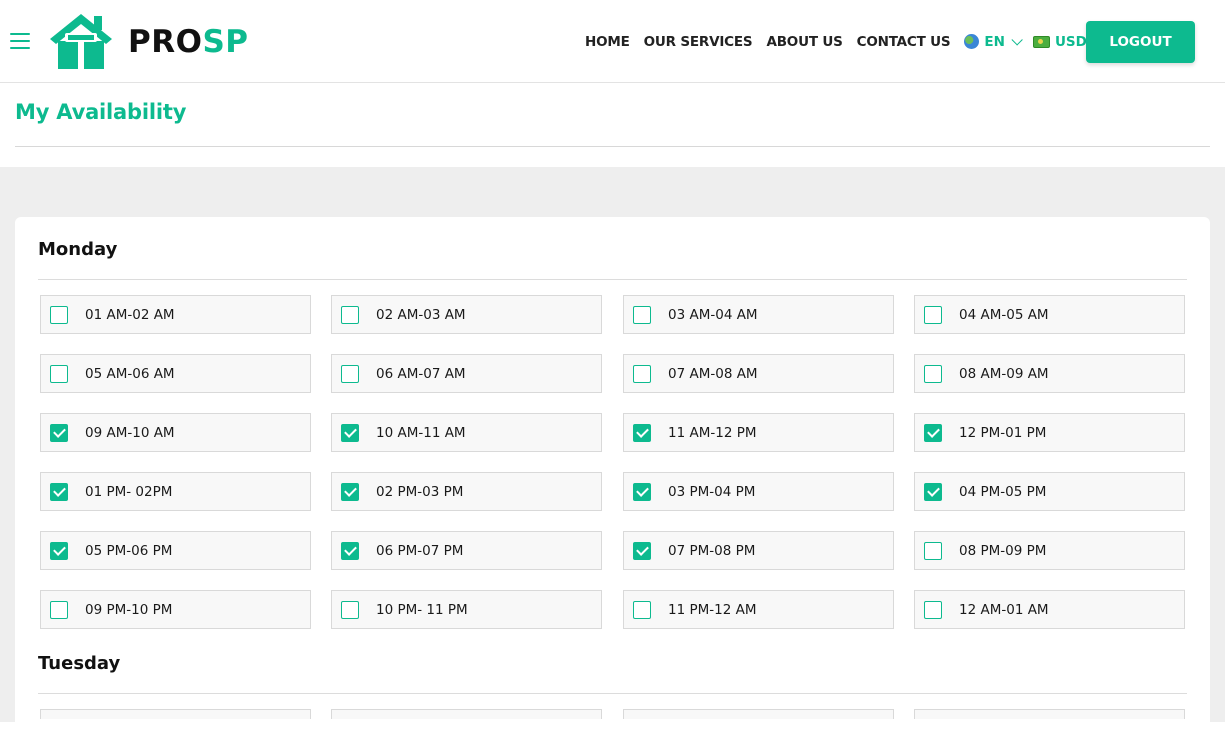 This screenshot has height=737, width=1225. Describe the element at coordinates (175, 314) in the screenshot. I see `time-slot: 01 AM-02 AM` at that location.